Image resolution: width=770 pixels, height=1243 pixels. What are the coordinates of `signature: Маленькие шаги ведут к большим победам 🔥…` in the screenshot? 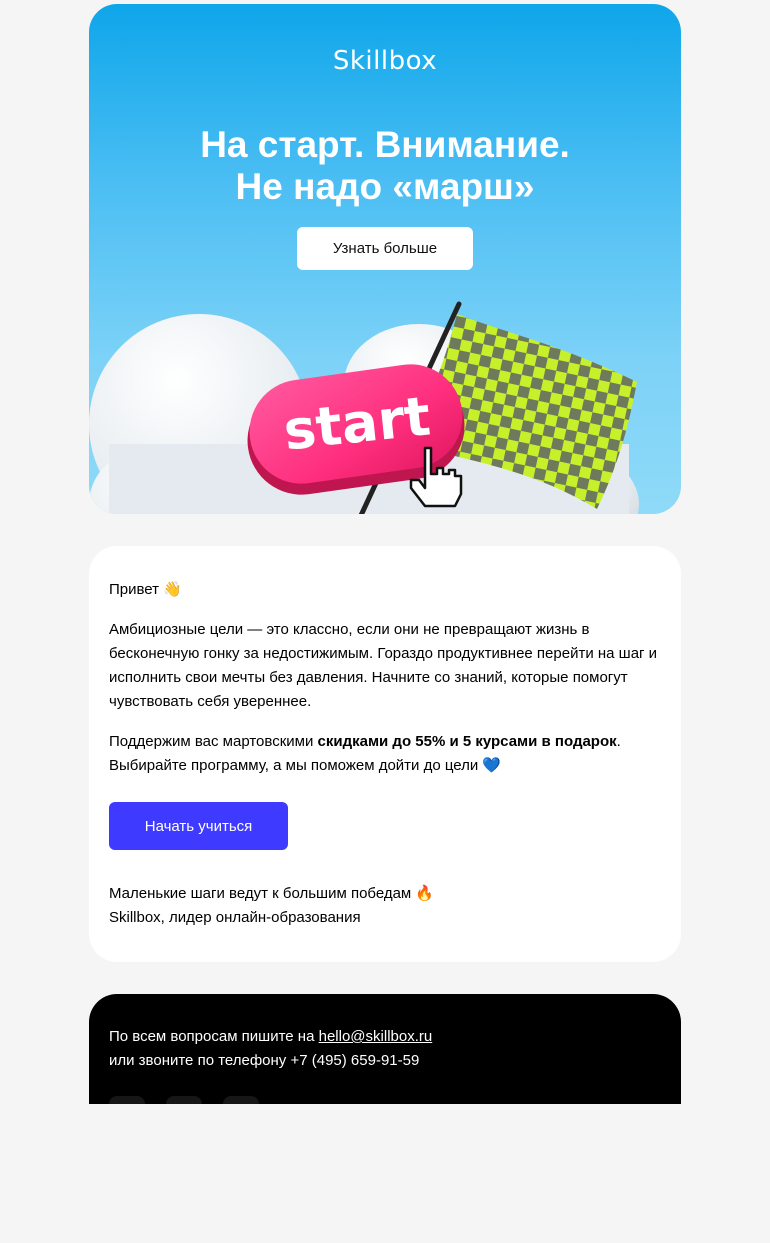 It's located at (389, 906).